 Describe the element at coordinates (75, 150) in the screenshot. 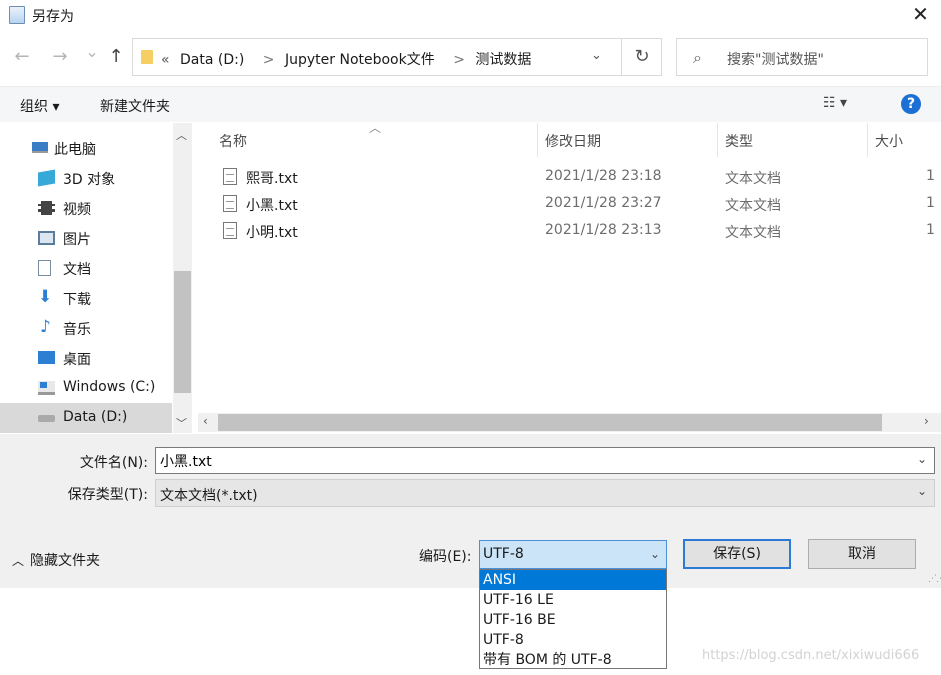

I see `sidebar-item-label: 此电脑` at that location.